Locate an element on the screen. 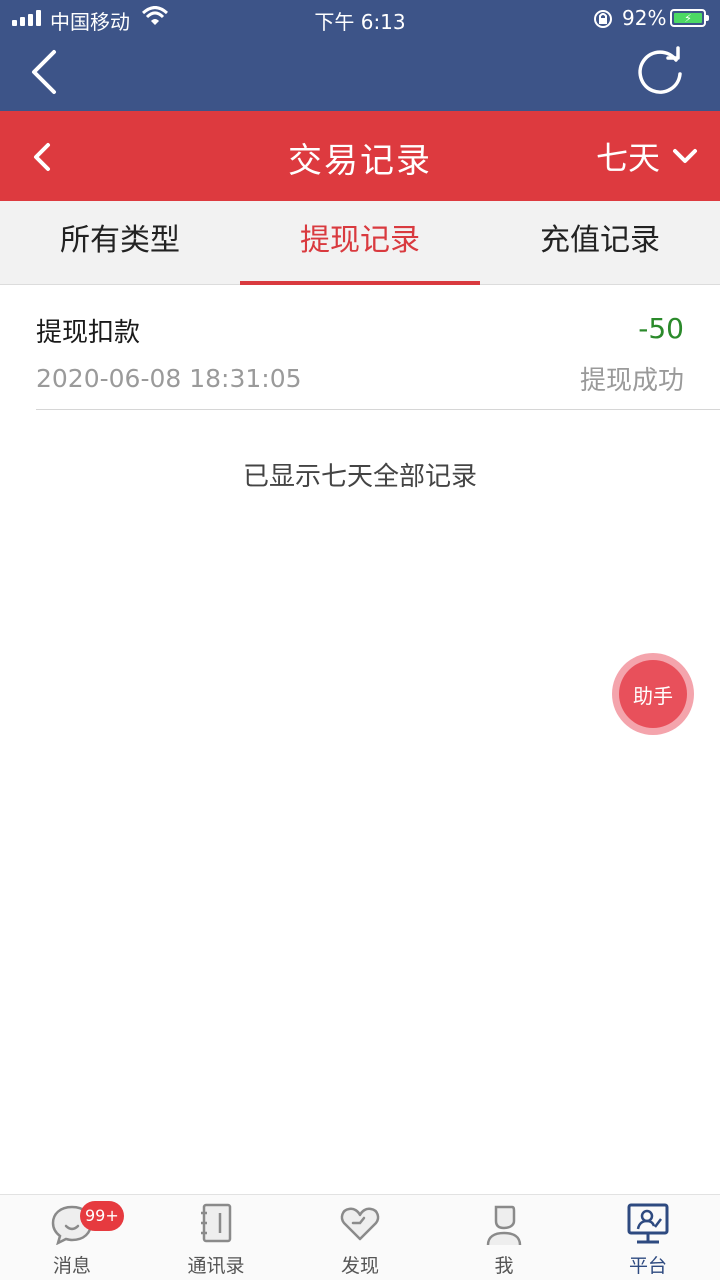  nav-back-icon is located at coordinates (46, 72).